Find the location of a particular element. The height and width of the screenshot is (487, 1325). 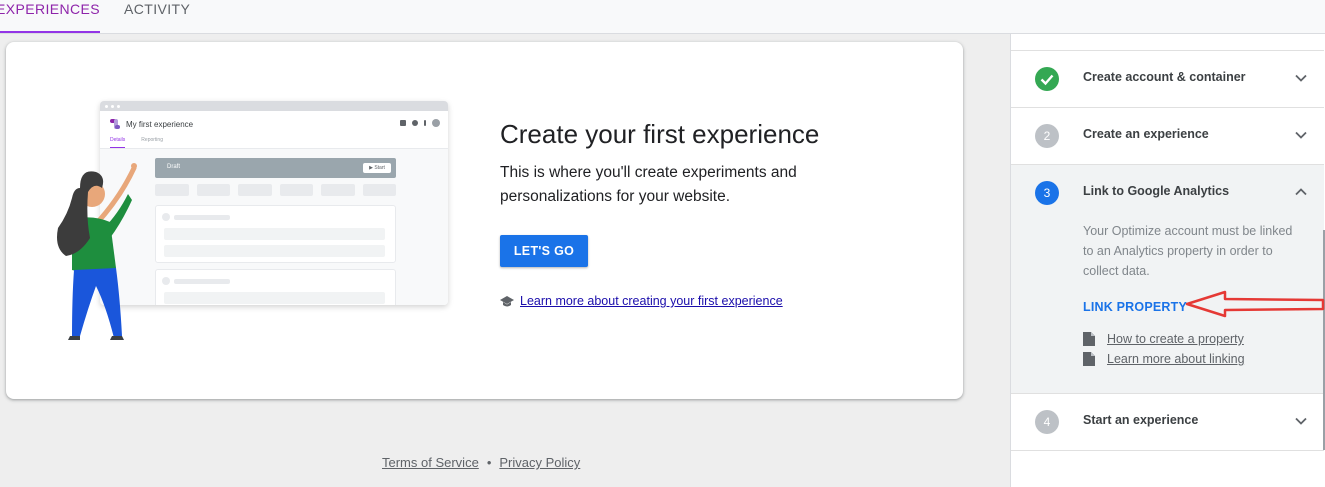

step-header: Create account & container is located at coordinates (1167, 79).